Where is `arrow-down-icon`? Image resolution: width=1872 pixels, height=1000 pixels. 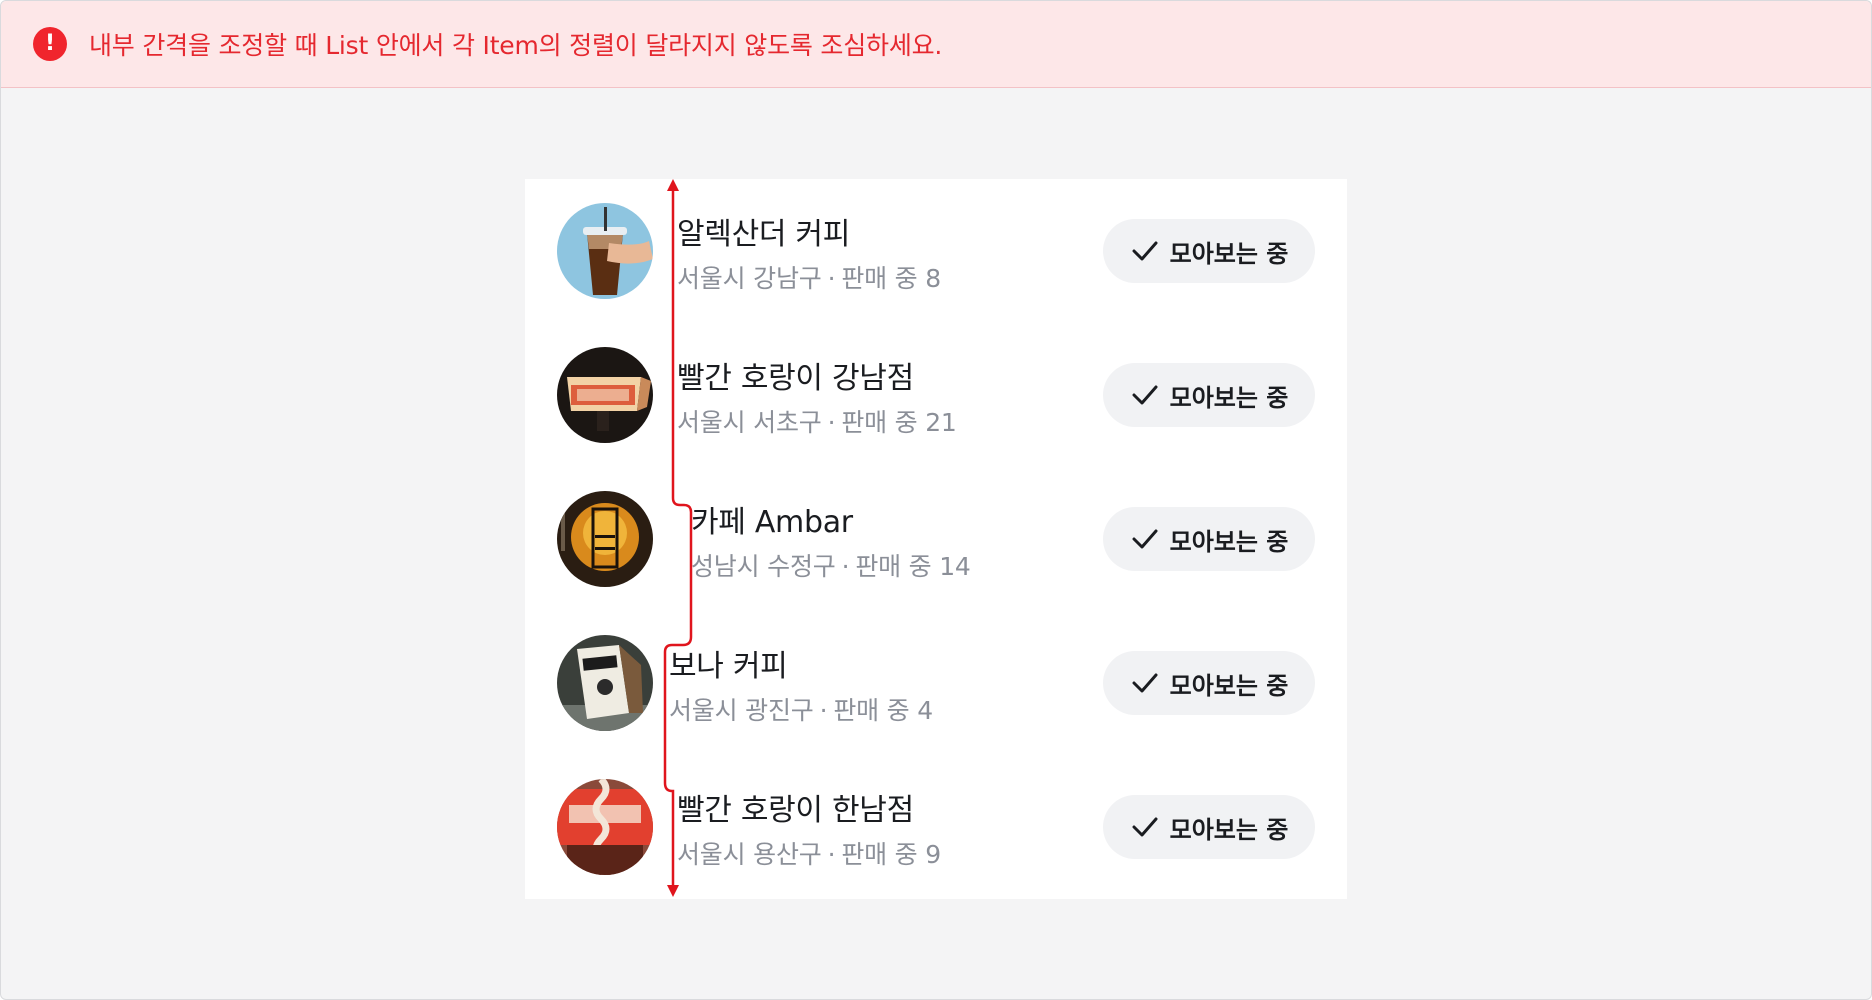 arrow-down-icon is located at coordinates (673, 891).